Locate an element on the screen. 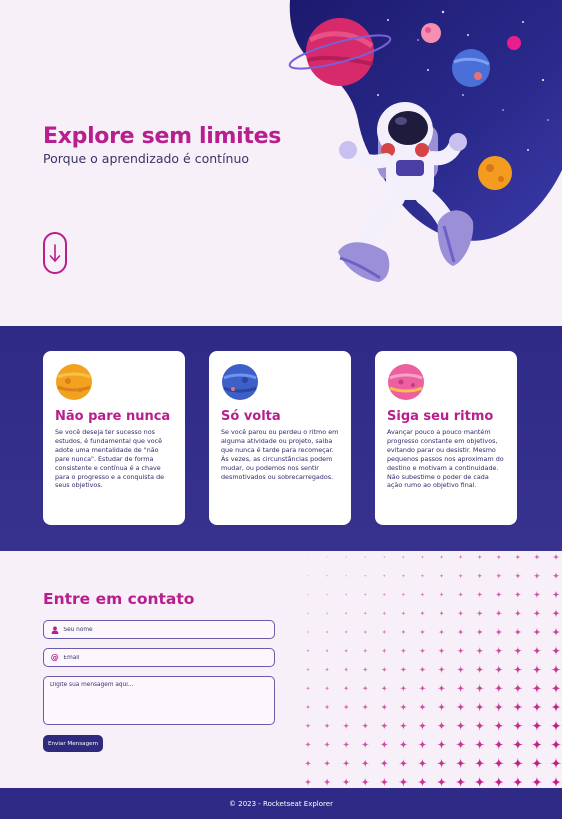 This screenshot has width=562, height=819. user-icon is located at coordinates (54, 630).